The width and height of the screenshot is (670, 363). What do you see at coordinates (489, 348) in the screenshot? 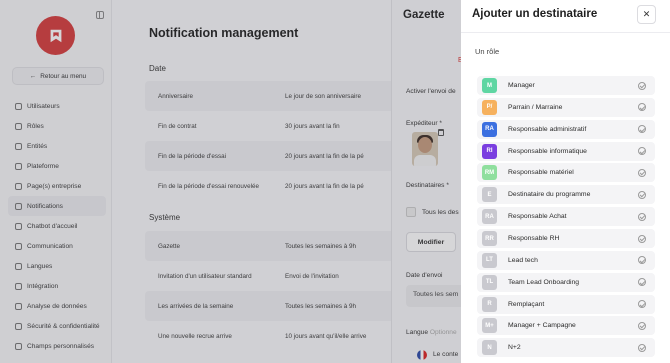
I see `role-badge: N` at bounding box center [489, 348].